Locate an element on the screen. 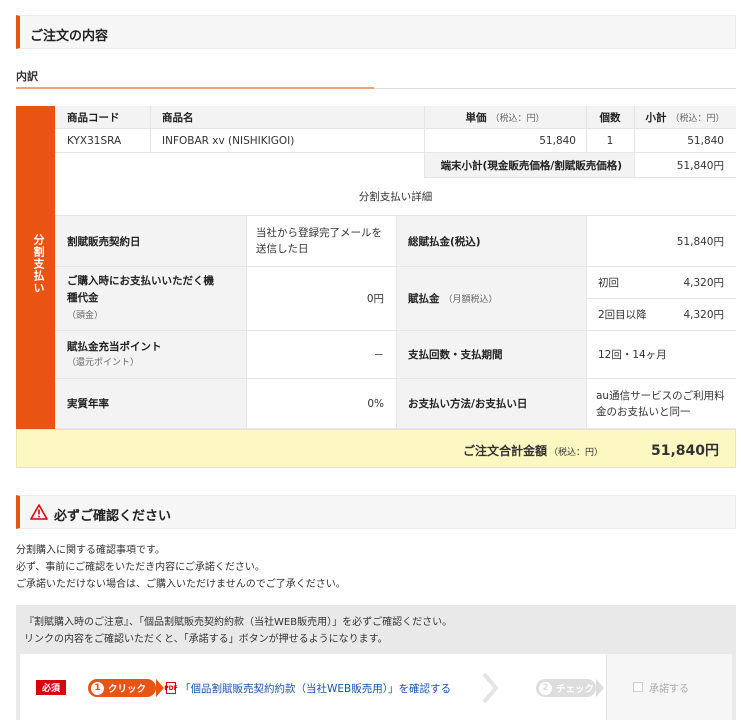  payment-count-value: 12回・14ヶ月 is located at coordinates (661, 355).